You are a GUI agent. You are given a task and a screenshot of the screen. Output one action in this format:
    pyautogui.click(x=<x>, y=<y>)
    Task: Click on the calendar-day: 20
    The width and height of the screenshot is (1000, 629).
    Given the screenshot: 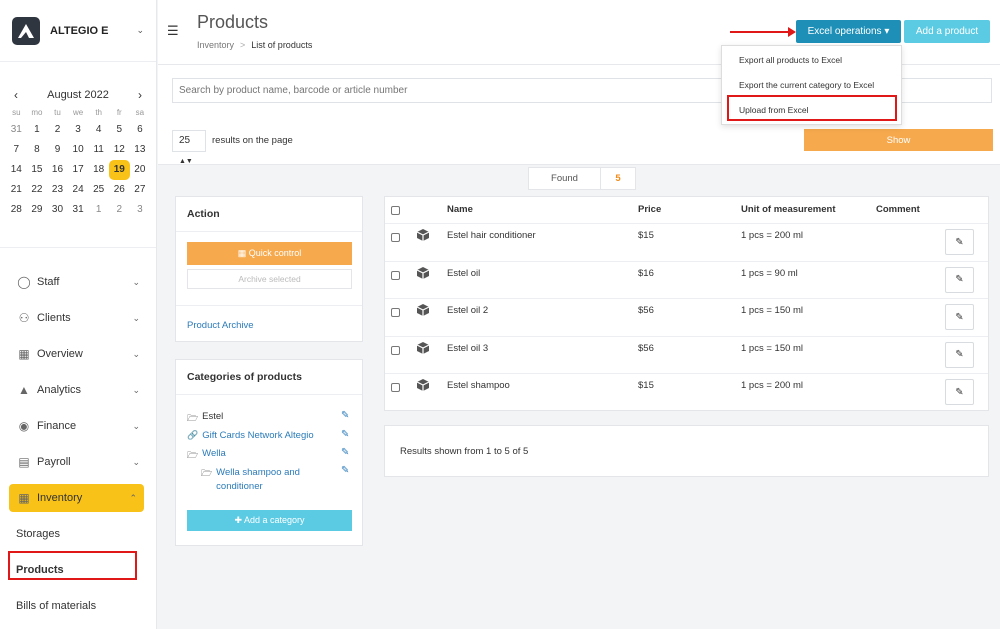 What is the action you would take?
    pyautogui.click(x=140, y=170)
    